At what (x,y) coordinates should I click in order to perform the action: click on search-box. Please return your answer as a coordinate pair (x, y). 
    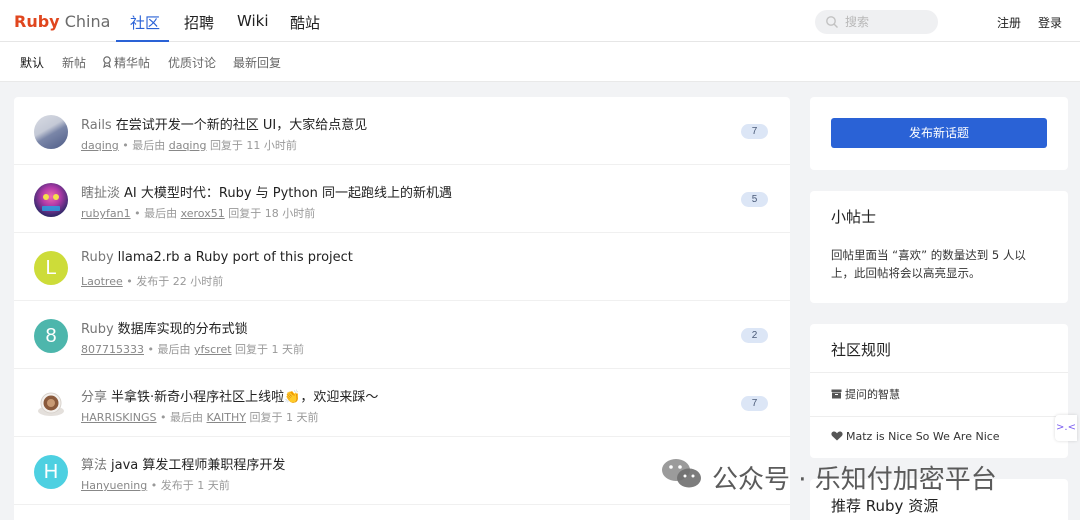
    Looking at the image, I should click on (876, 22).